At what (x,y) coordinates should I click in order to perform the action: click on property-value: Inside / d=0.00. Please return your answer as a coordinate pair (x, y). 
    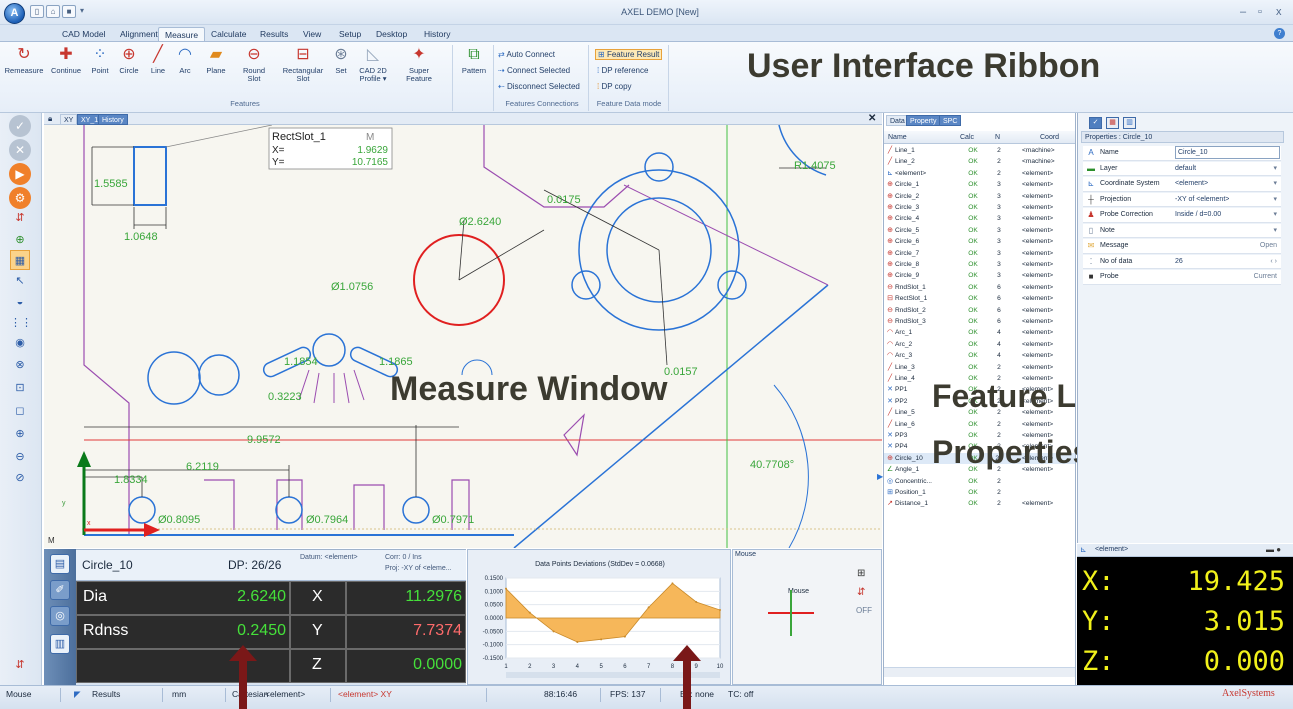
    Looking at the image, I should click on (1225, 215).